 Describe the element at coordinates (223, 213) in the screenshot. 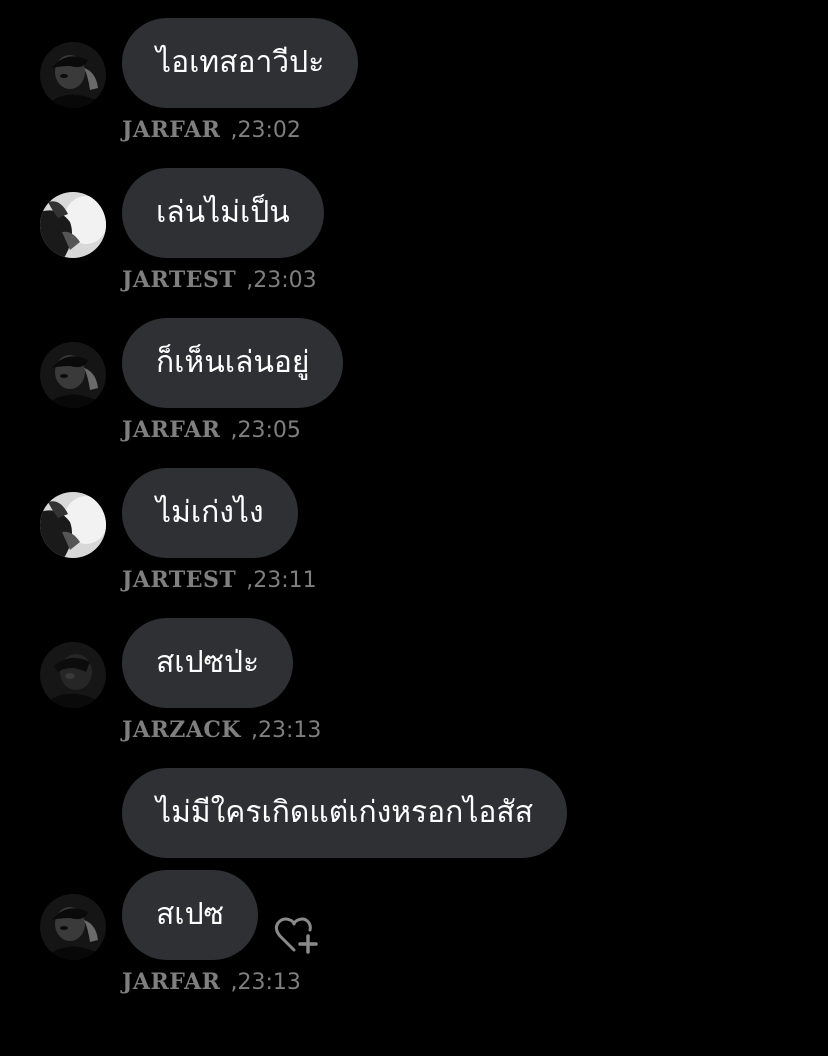

I see `message-bubble: เล่นไม่เป็น` at that location.